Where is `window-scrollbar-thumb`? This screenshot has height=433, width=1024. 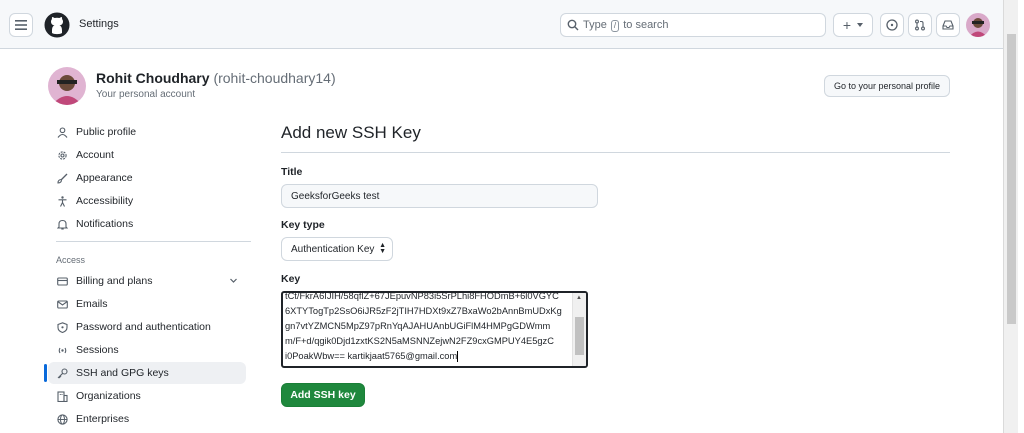
window-scrollbar-thumb is located at coordinates (1011, 179).